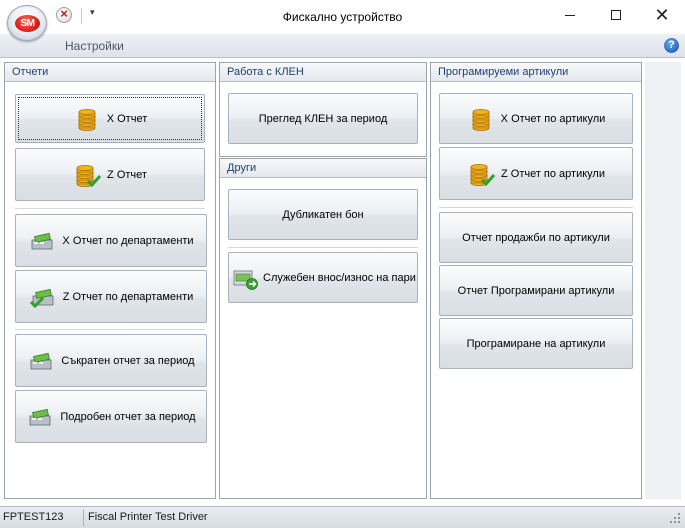 The height and width of the screenshot is (528, 685). I want to click on x-report-button: X Отчет, so click(110, 118).